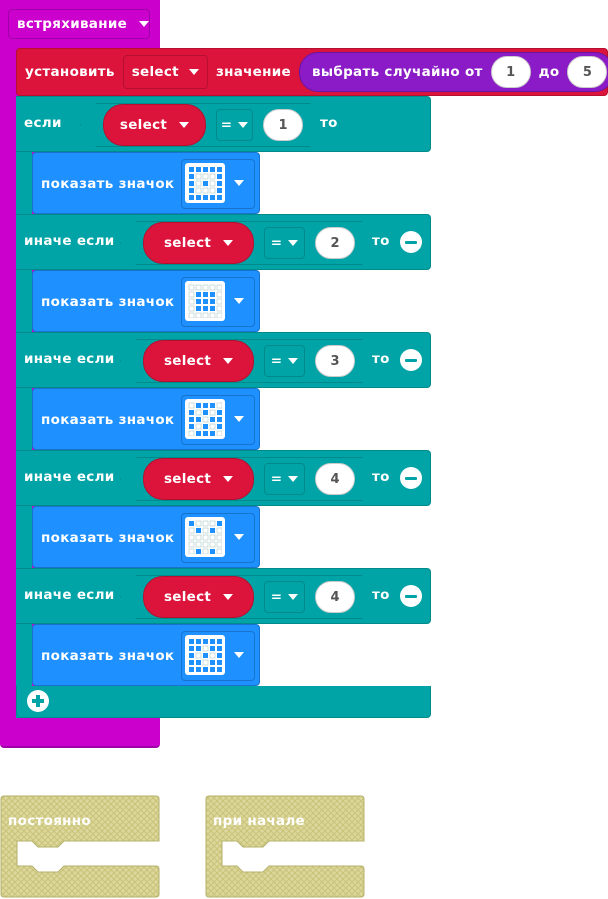  What do you see at coordinates (510, 72) in the screenshot?
I see `random-from-input: 1` at bounding box center [510, 72].